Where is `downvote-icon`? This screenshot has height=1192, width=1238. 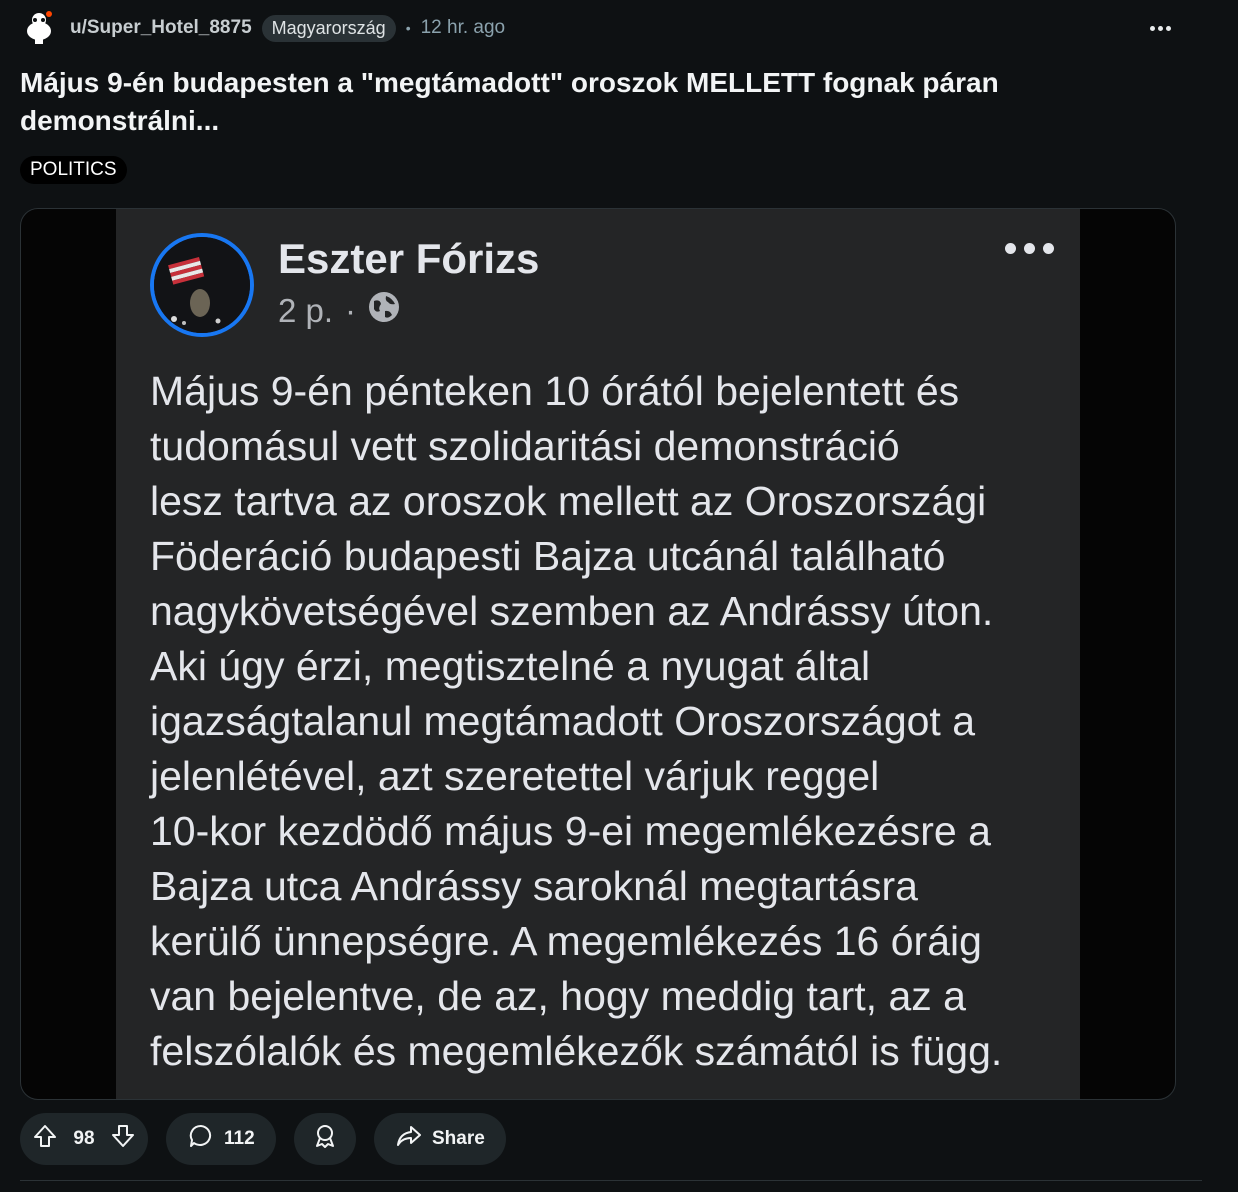
downvote-icon is located at coordinates (123, 1139).